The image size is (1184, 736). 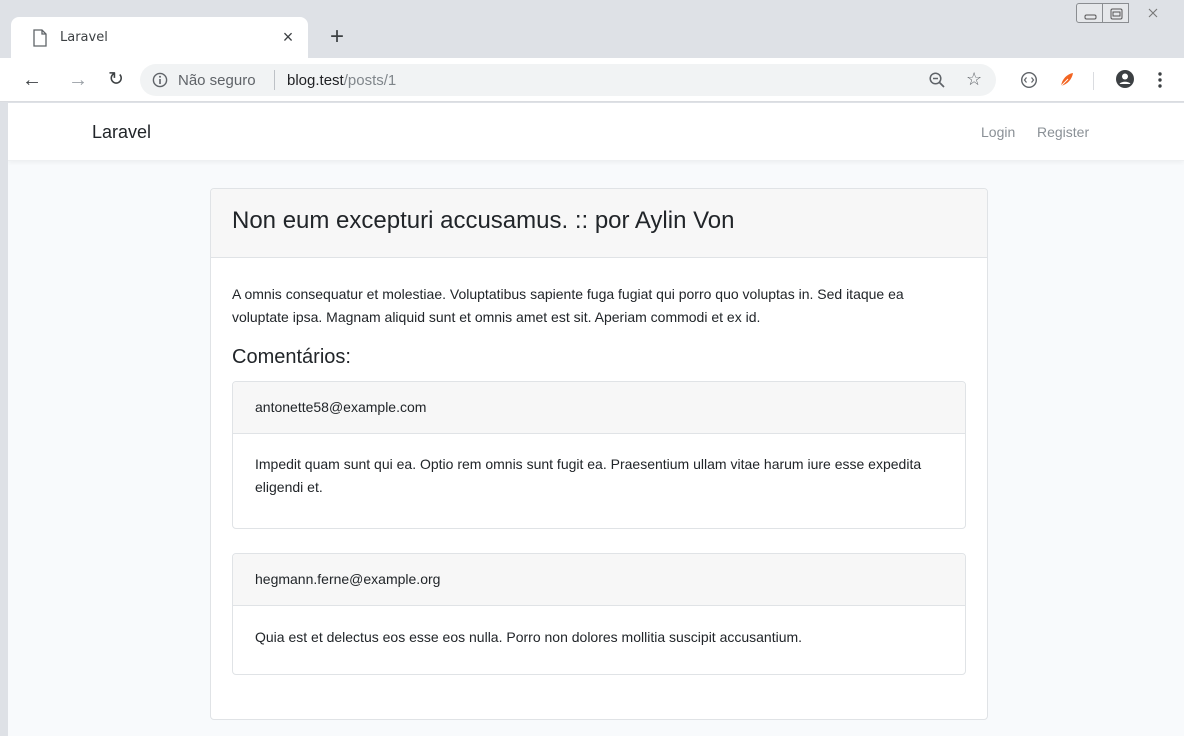 What do you see at coordinates (274, 80) in the screenshot?
I see `address-divider` at bounding box center [274, 80].